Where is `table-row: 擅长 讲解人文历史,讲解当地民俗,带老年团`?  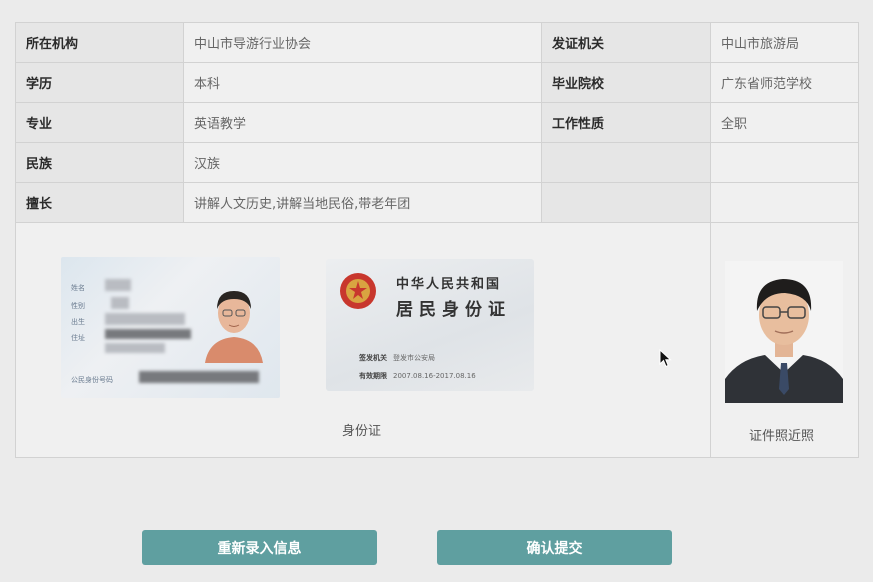
table-row: 擅长 讲解人文历史,讲解当地民俗,带老年团 is located at coordinates (437, 202).